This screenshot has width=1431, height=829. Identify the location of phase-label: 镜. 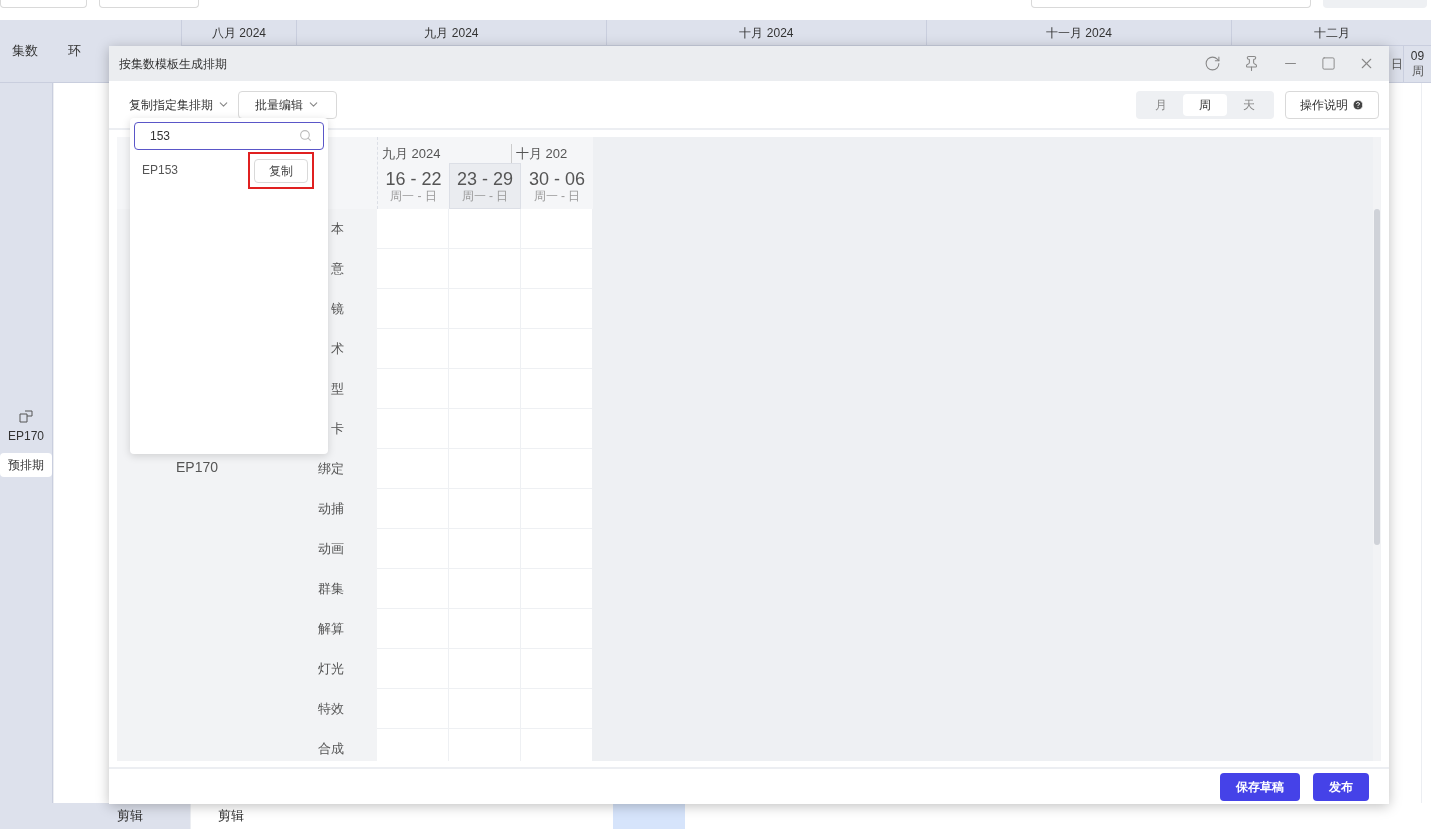
(337, 309).